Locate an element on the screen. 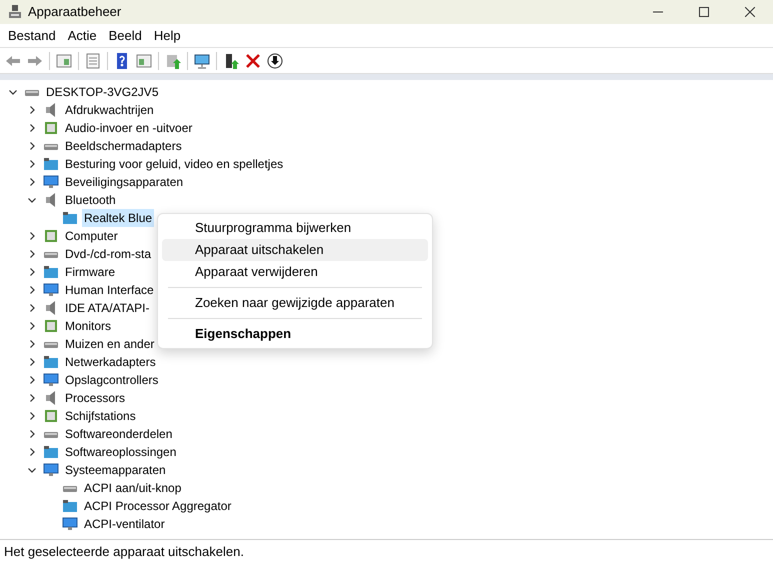 The image size is (773, 563). tree-item: ACPI aan/uit-knop is located at coordinates (133, 488).